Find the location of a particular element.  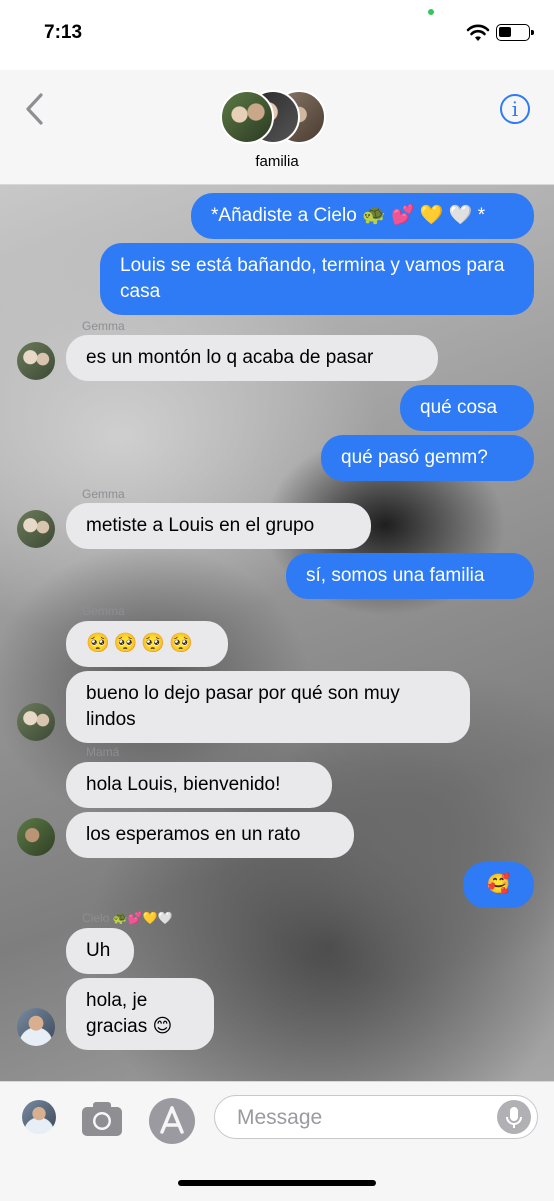

status-bar: 7:13 is located at coordinates (277, 35).